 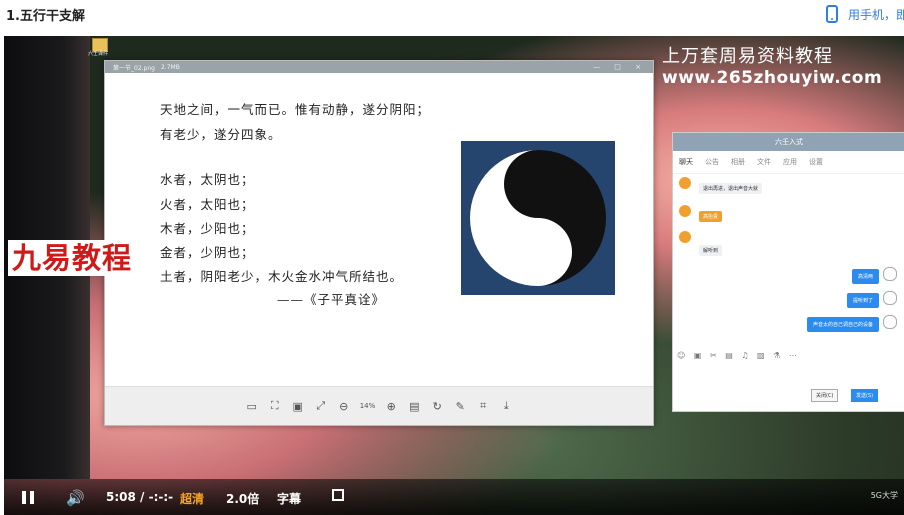 What do you see at coordinates (686, 162) in the screenshot?
I see `chat-tab: 聊天` at bounding box center [686, 162].